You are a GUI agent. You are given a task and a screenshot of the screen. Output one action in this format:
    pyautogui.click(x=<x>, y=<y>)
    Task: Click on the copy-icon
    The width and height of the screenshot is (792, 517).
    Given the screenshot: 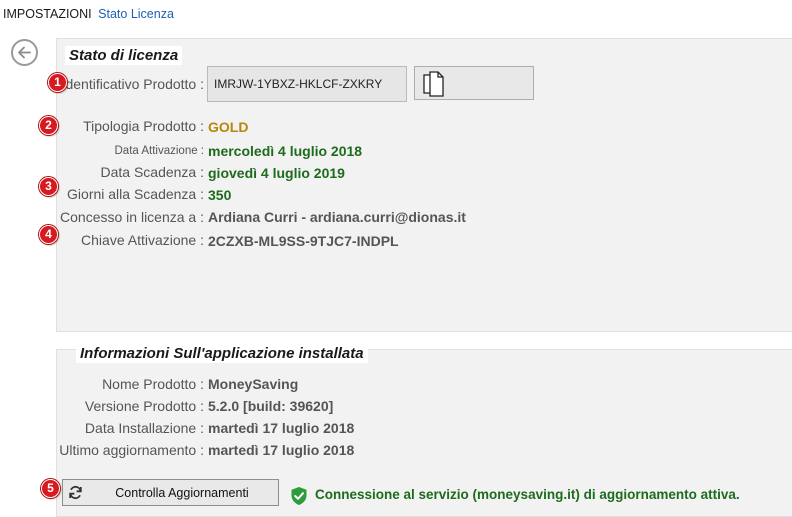 What is the action you would take?
    pyautogui.click(x=433, y=84)
    